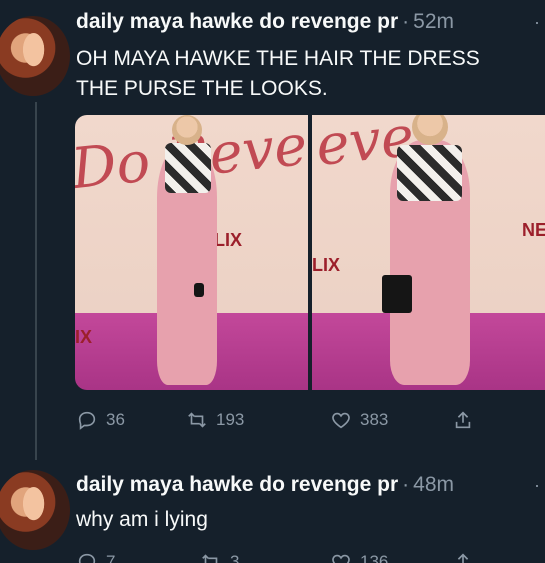  I want to click on tweet-text-line: OH MAYA HAWKE THE HAIR THE DRESS, so click(278, 58).